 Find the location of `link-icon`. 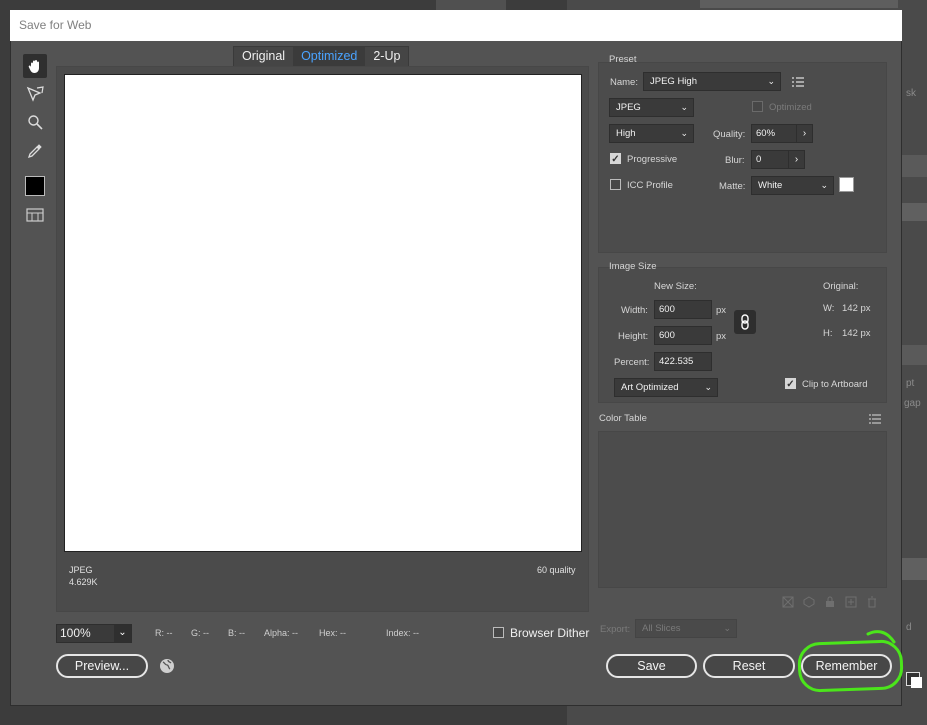

link-icon is located at coordinates (745, 322).